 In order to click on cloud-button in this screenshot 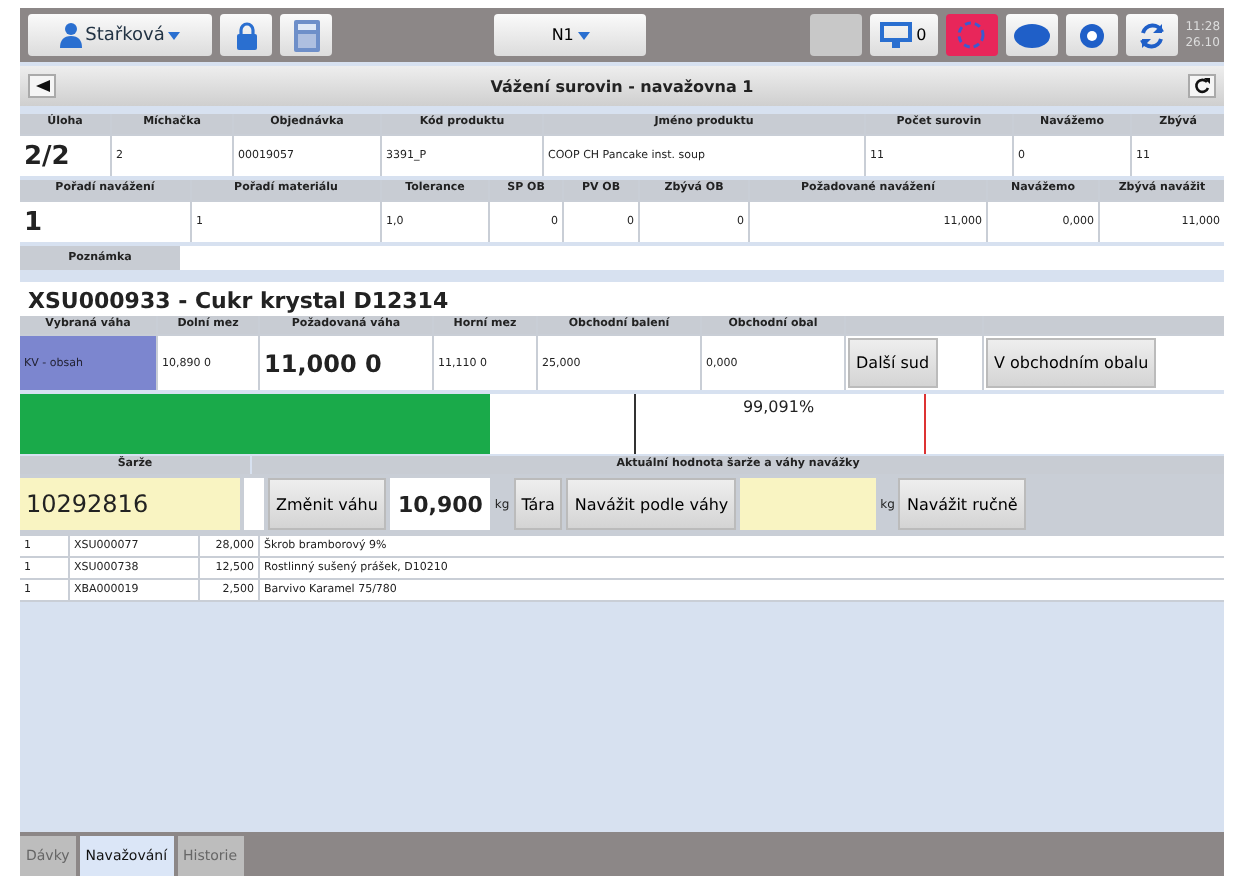, I will do `click(1031, 35)`.